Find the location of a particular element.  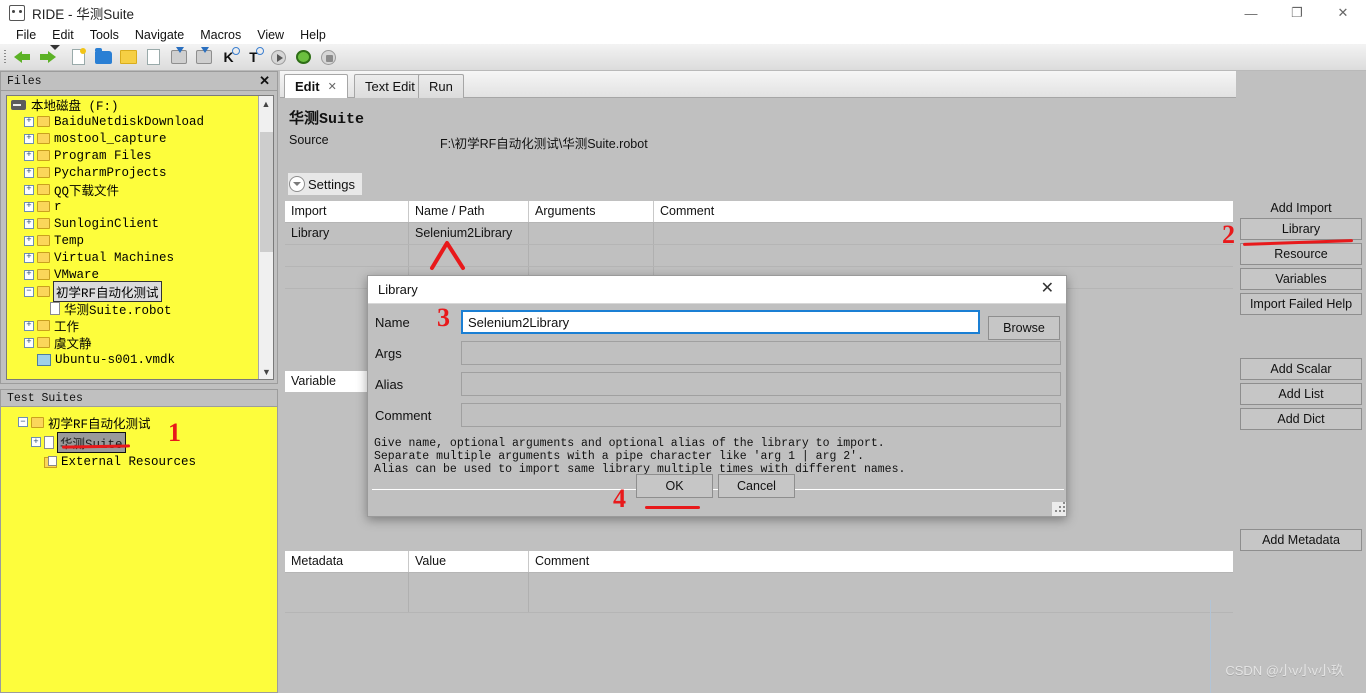

files-tree-scrollbar: ▲ ▼ is located at coordinates (265, 237).